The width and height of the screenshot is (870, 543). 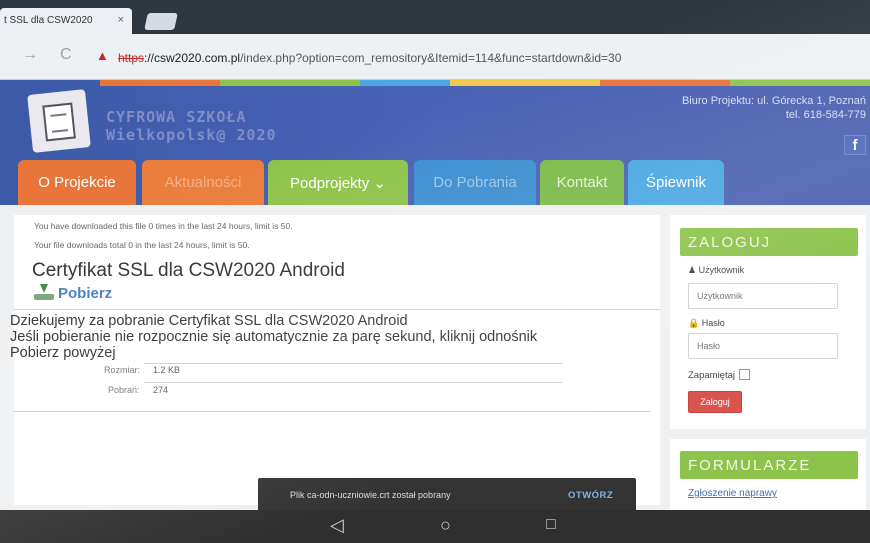 I want to click on repair-request-link: Zgłoszenie naprawy, so click(x=732, y=493).